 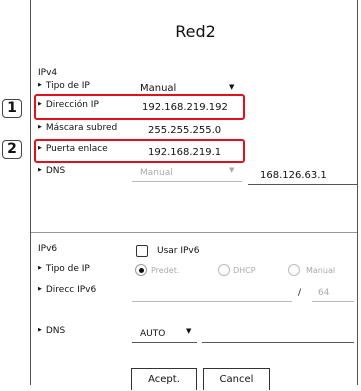 I want to click on callout-1: 1, so click(x=12, y=108).